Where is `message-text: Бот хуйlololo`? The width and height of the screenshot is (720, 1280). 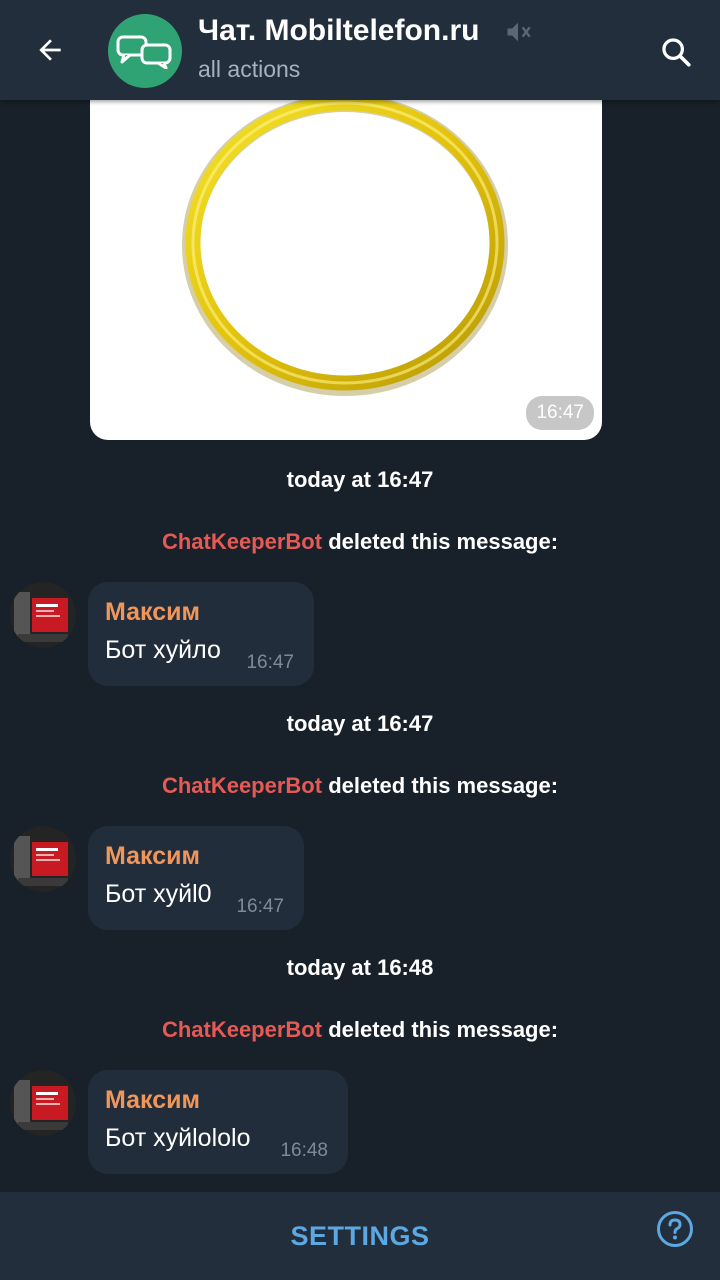
message-text: Бот хуйlololo is located at coordinates (178, 1138).